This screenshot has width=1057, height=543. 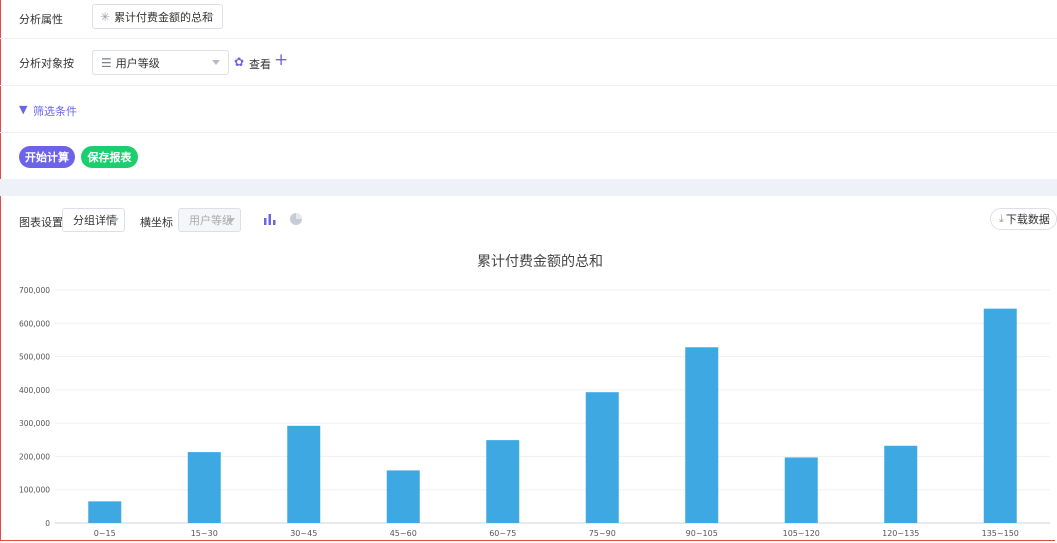 I want to click on attr-select: ✳ 累计付费金额的总和, so click(x=157, y=16).